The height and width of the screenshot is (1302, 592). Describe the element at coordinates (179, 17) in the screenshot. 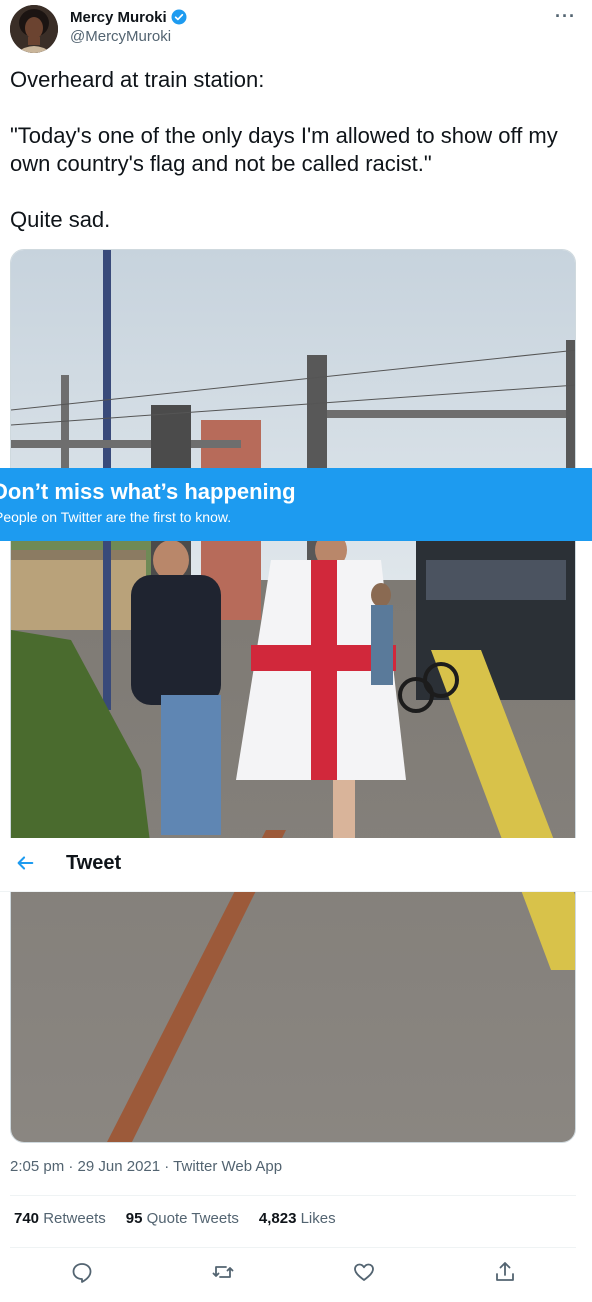

I see `verified-badge-icon` at that location.